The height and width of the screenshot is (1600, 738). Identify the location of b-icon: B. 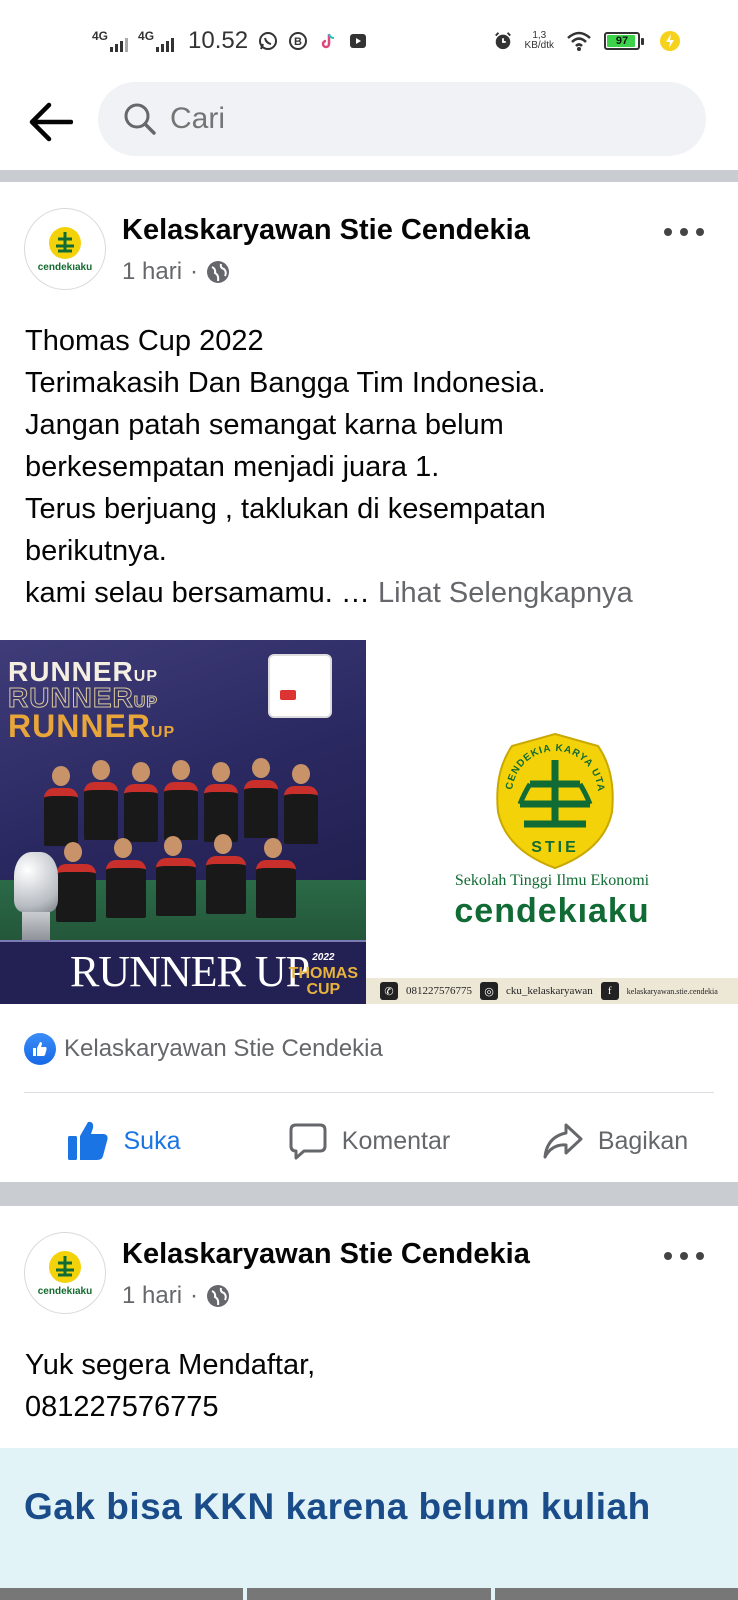
(298, 41).